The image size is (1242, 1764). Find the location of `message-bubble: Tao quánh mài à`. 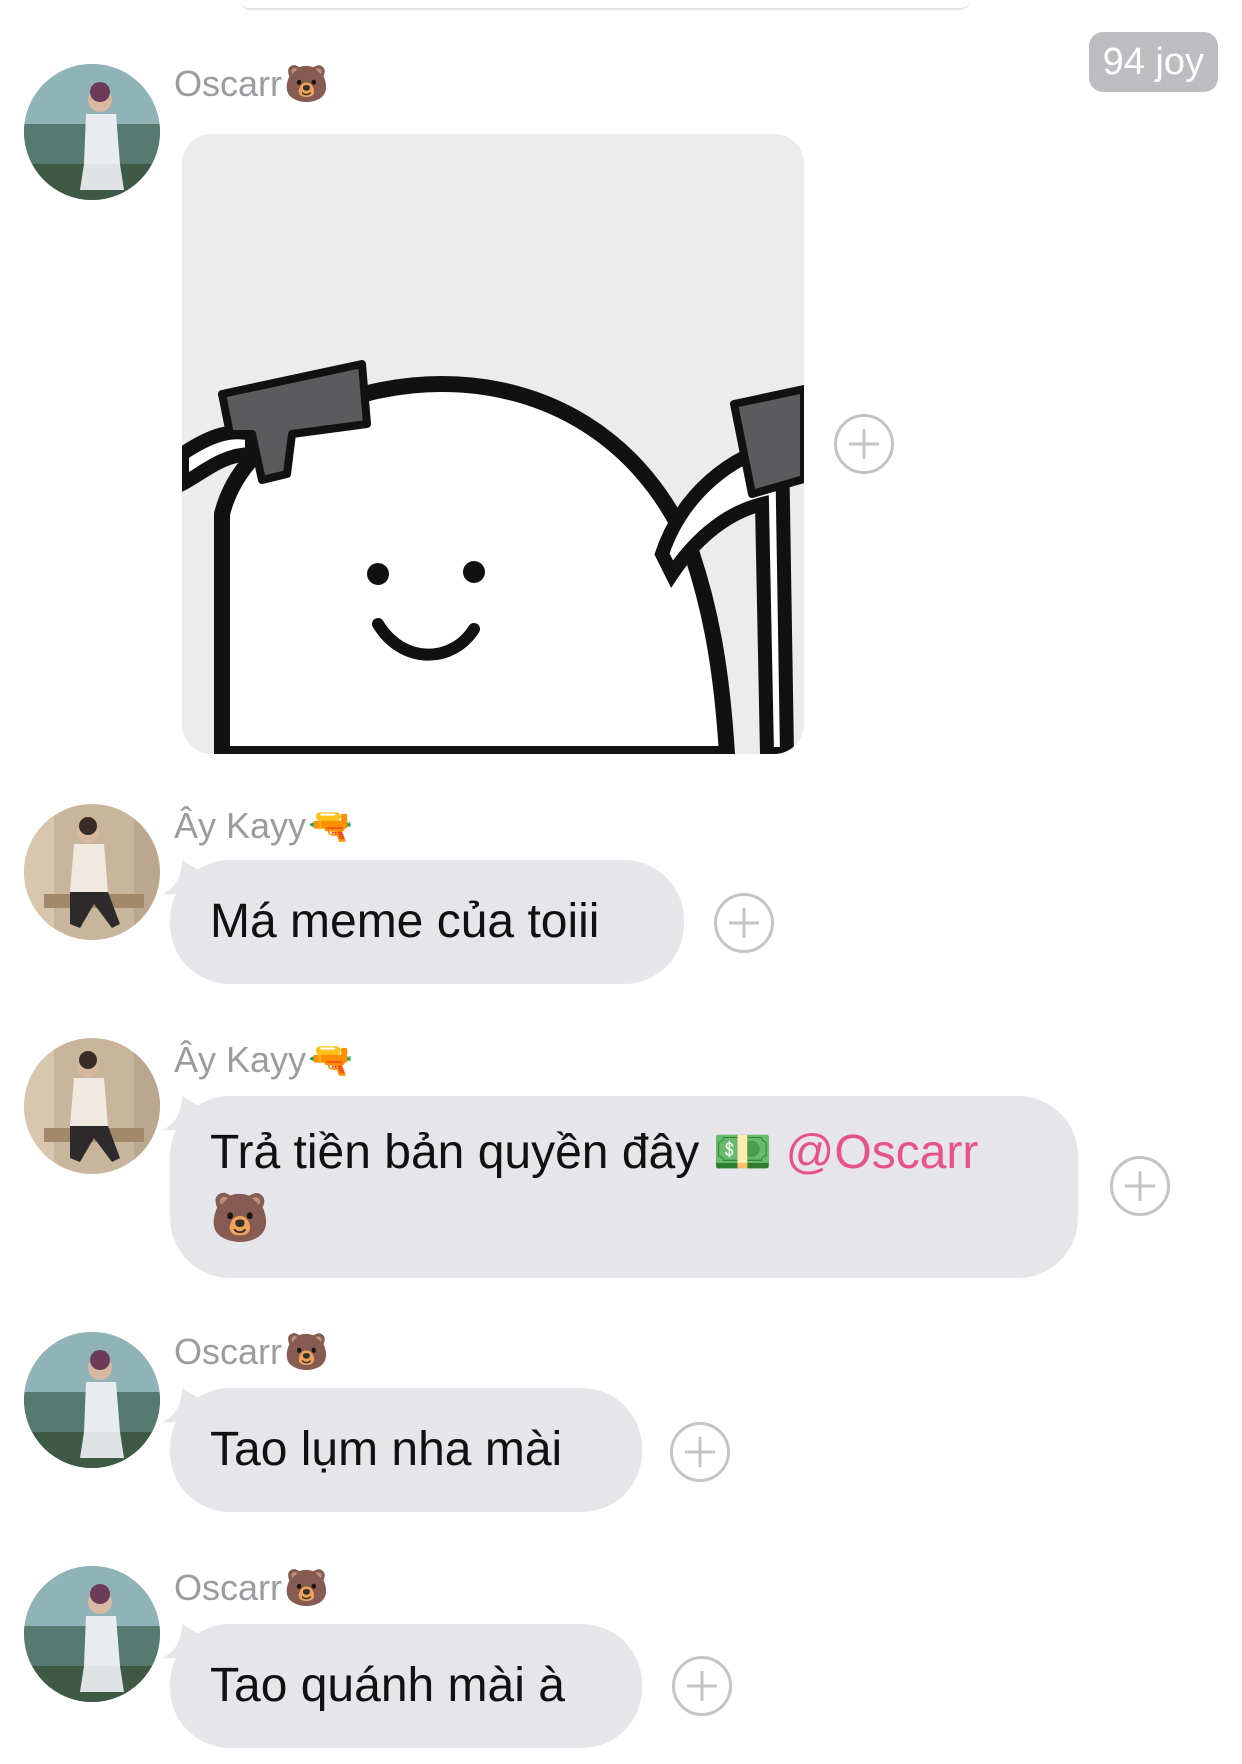

message-bubble: Tao quánh mài à is located at coordinates (406, 1686).